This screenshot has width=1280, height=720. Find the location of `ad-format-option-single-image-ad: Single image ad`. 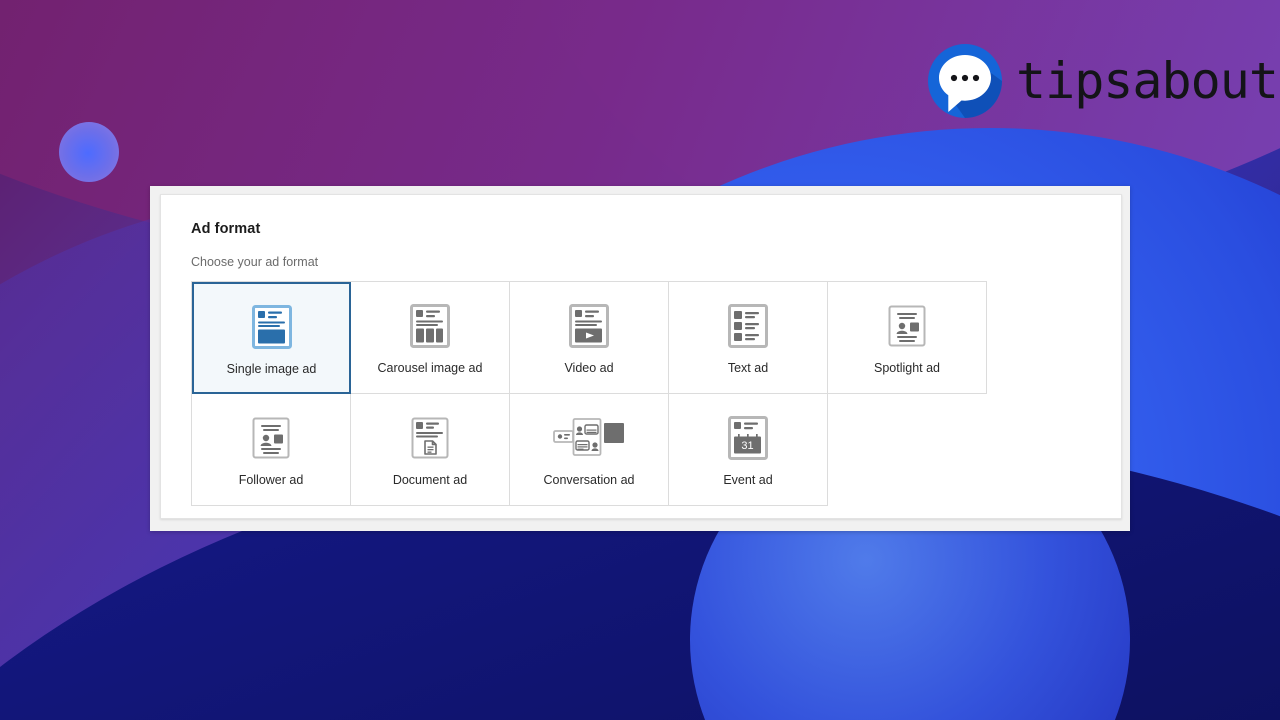

ad-format-option-single-image-ad: Single image ad is located at coordinates (271, 338).